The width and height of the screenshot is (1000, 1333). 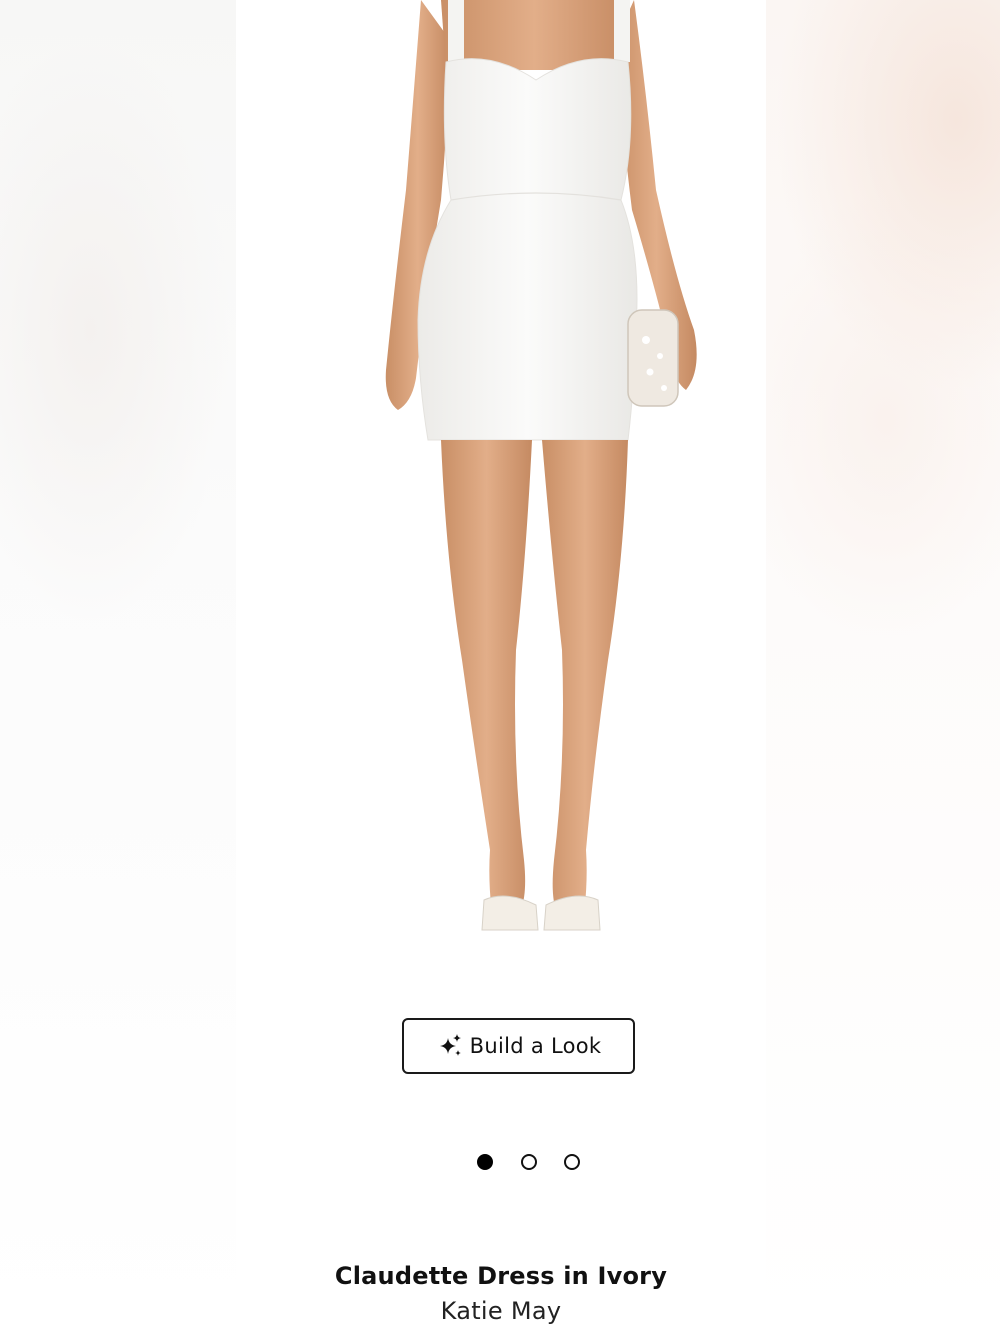 What do you see at coordinates (450, 1045) in the screenshot?
I see `sparkles-icon` at bounding box center [450, 1045].